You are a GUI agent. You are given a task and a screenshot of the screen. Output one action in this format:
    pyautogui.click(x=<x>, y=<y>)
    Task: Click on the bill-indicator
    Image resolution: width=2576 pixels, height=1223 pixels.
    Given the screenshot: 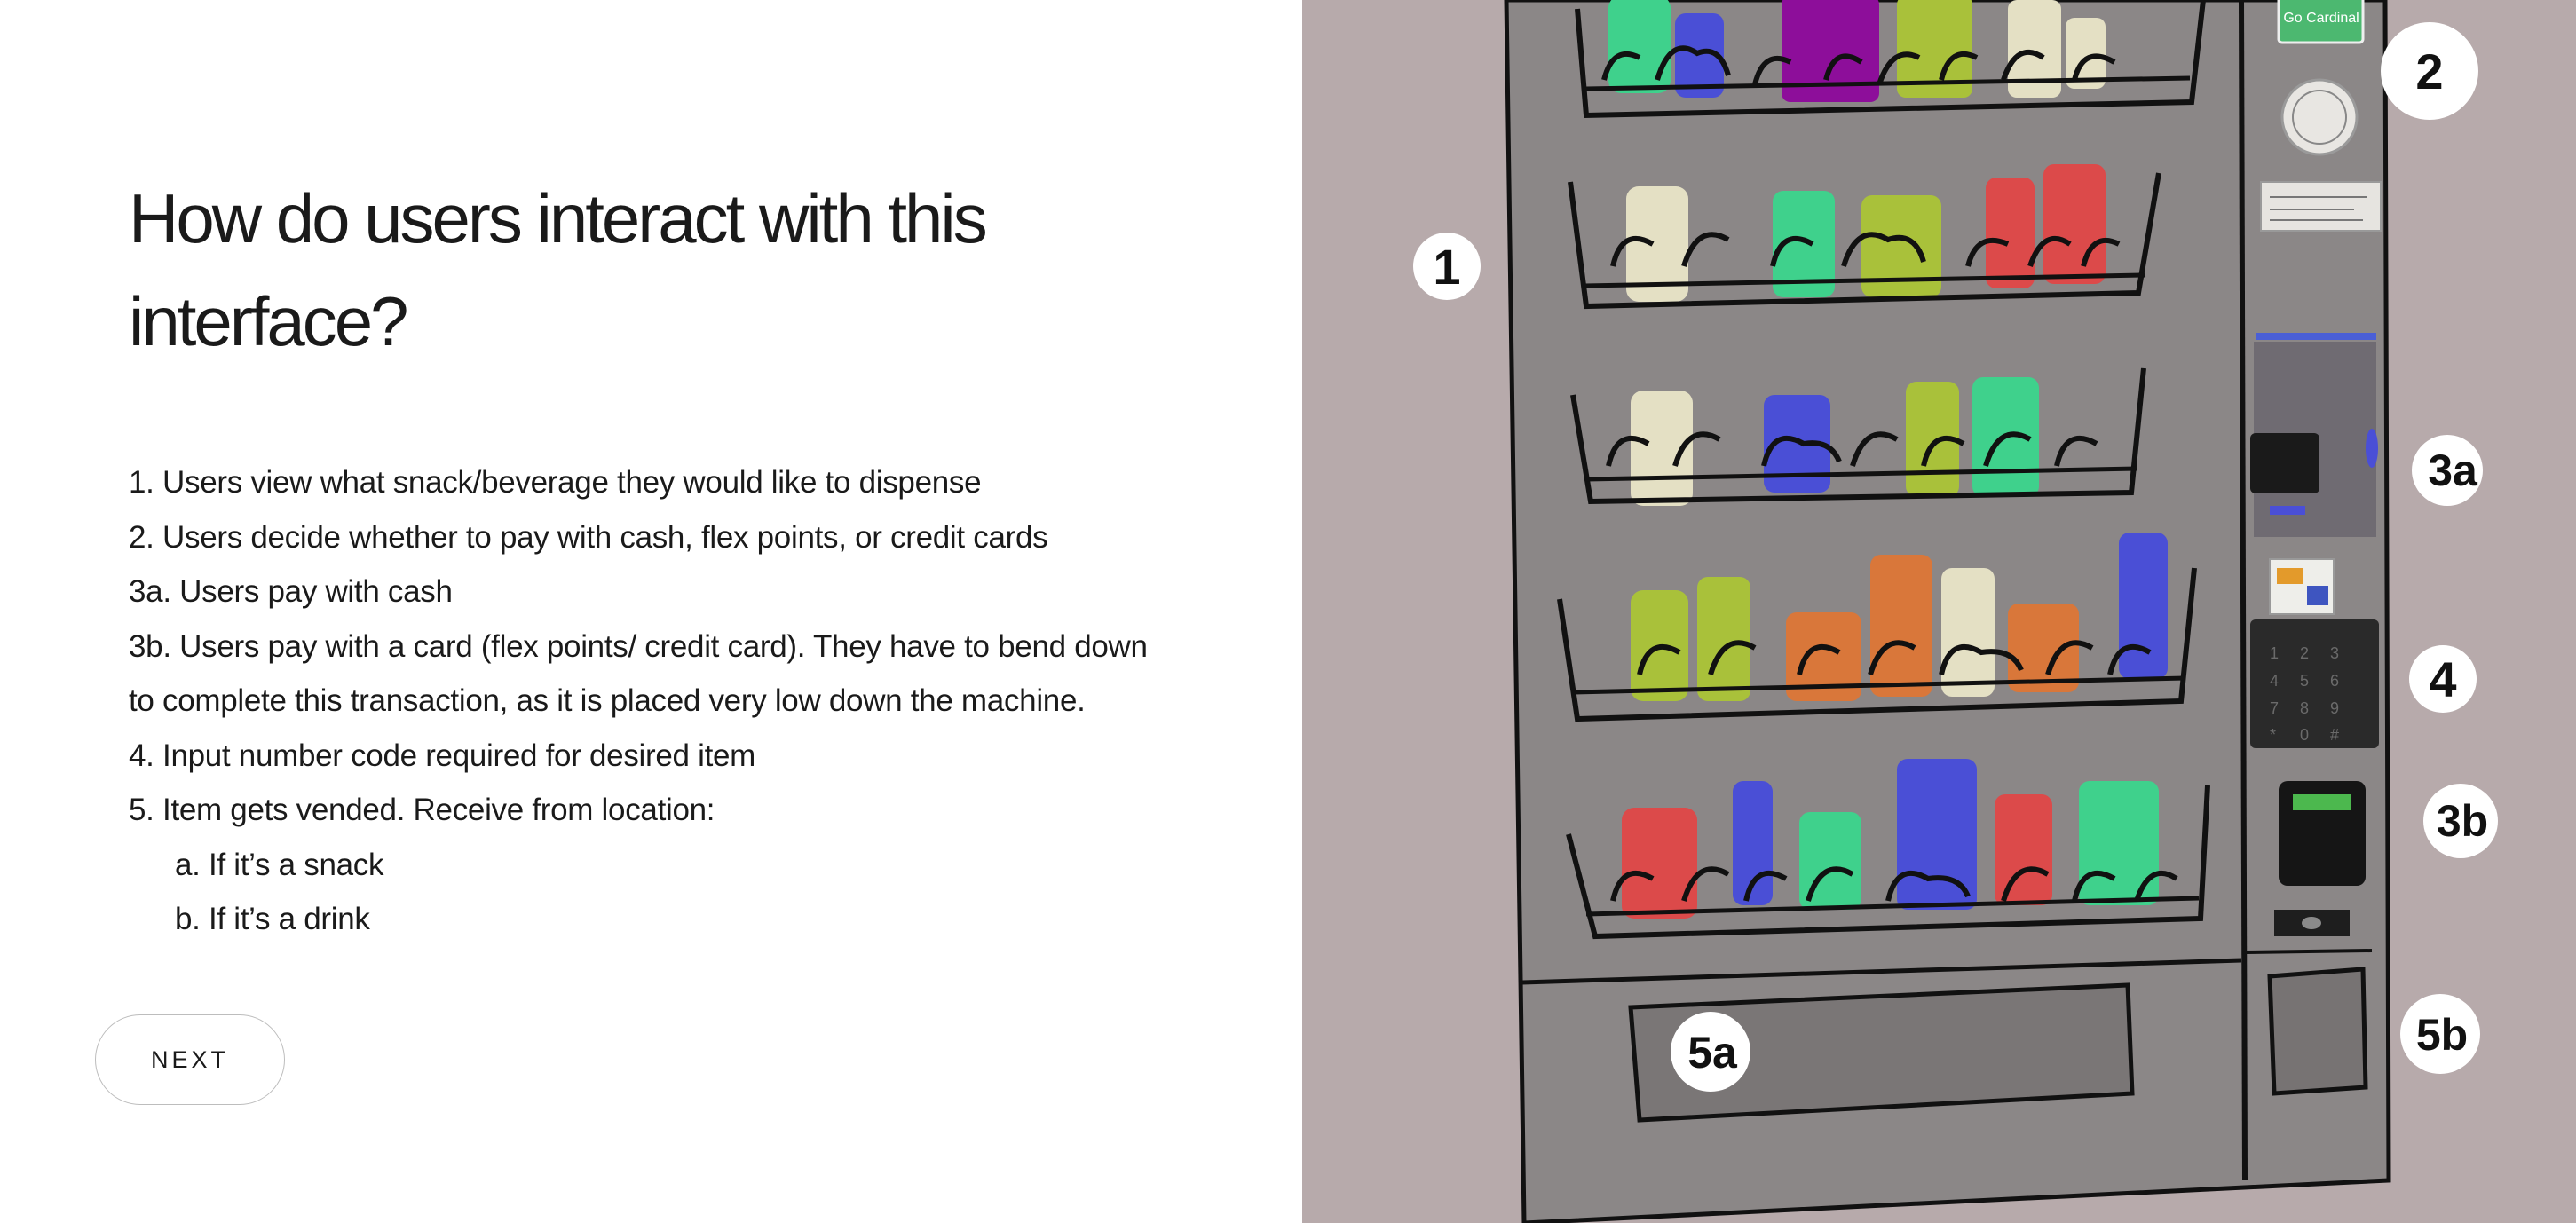 What is the action you would take?
    pyautogui.click(x=2372, y=448)
    